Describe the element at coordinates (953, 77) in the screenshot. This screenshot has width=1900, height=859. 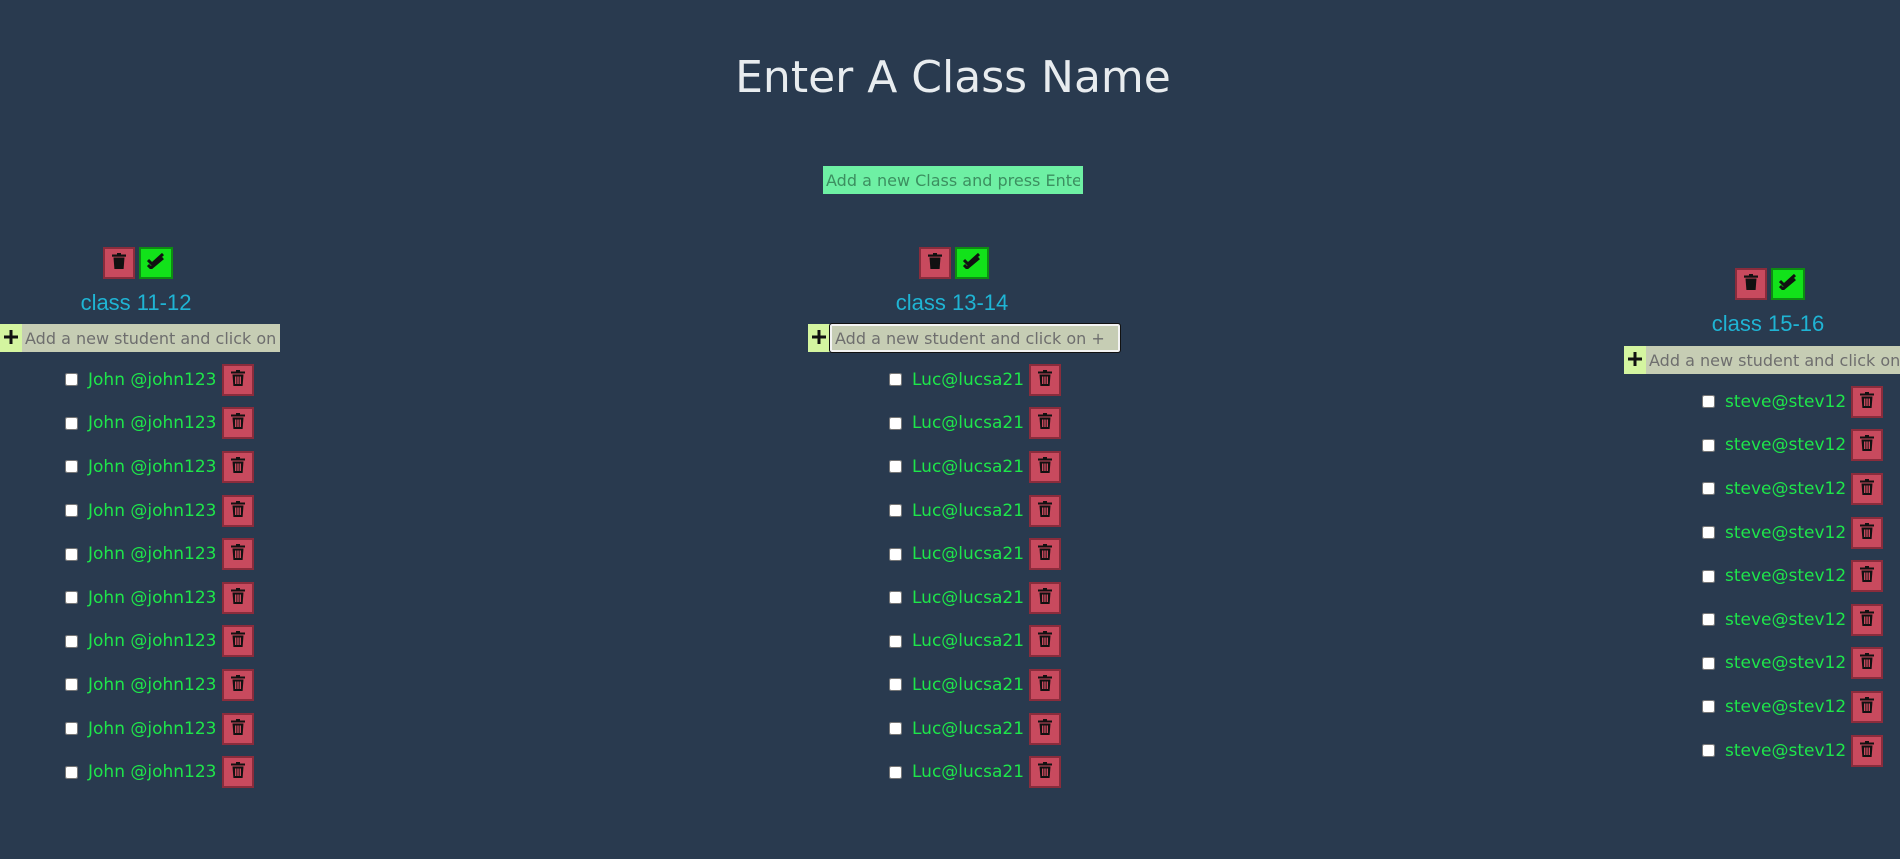
I see `page-title: Enter A Class Name` at that location.